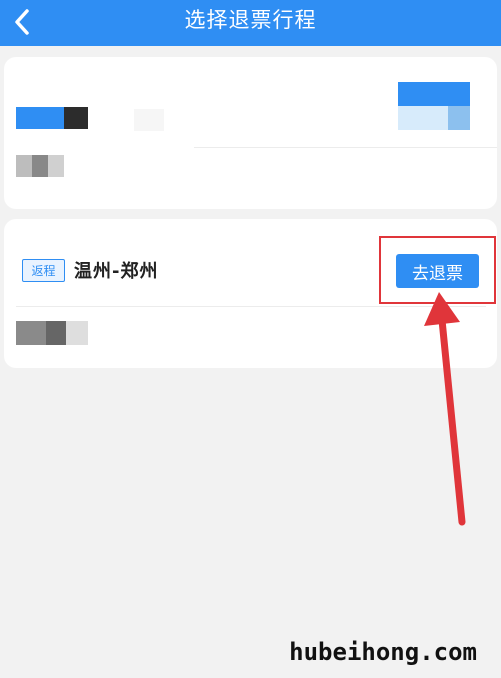  What do you see at coordinates (437, 271) in the screenshot?
I see `refund-button: 去退票` at bounding box center [437, 271].